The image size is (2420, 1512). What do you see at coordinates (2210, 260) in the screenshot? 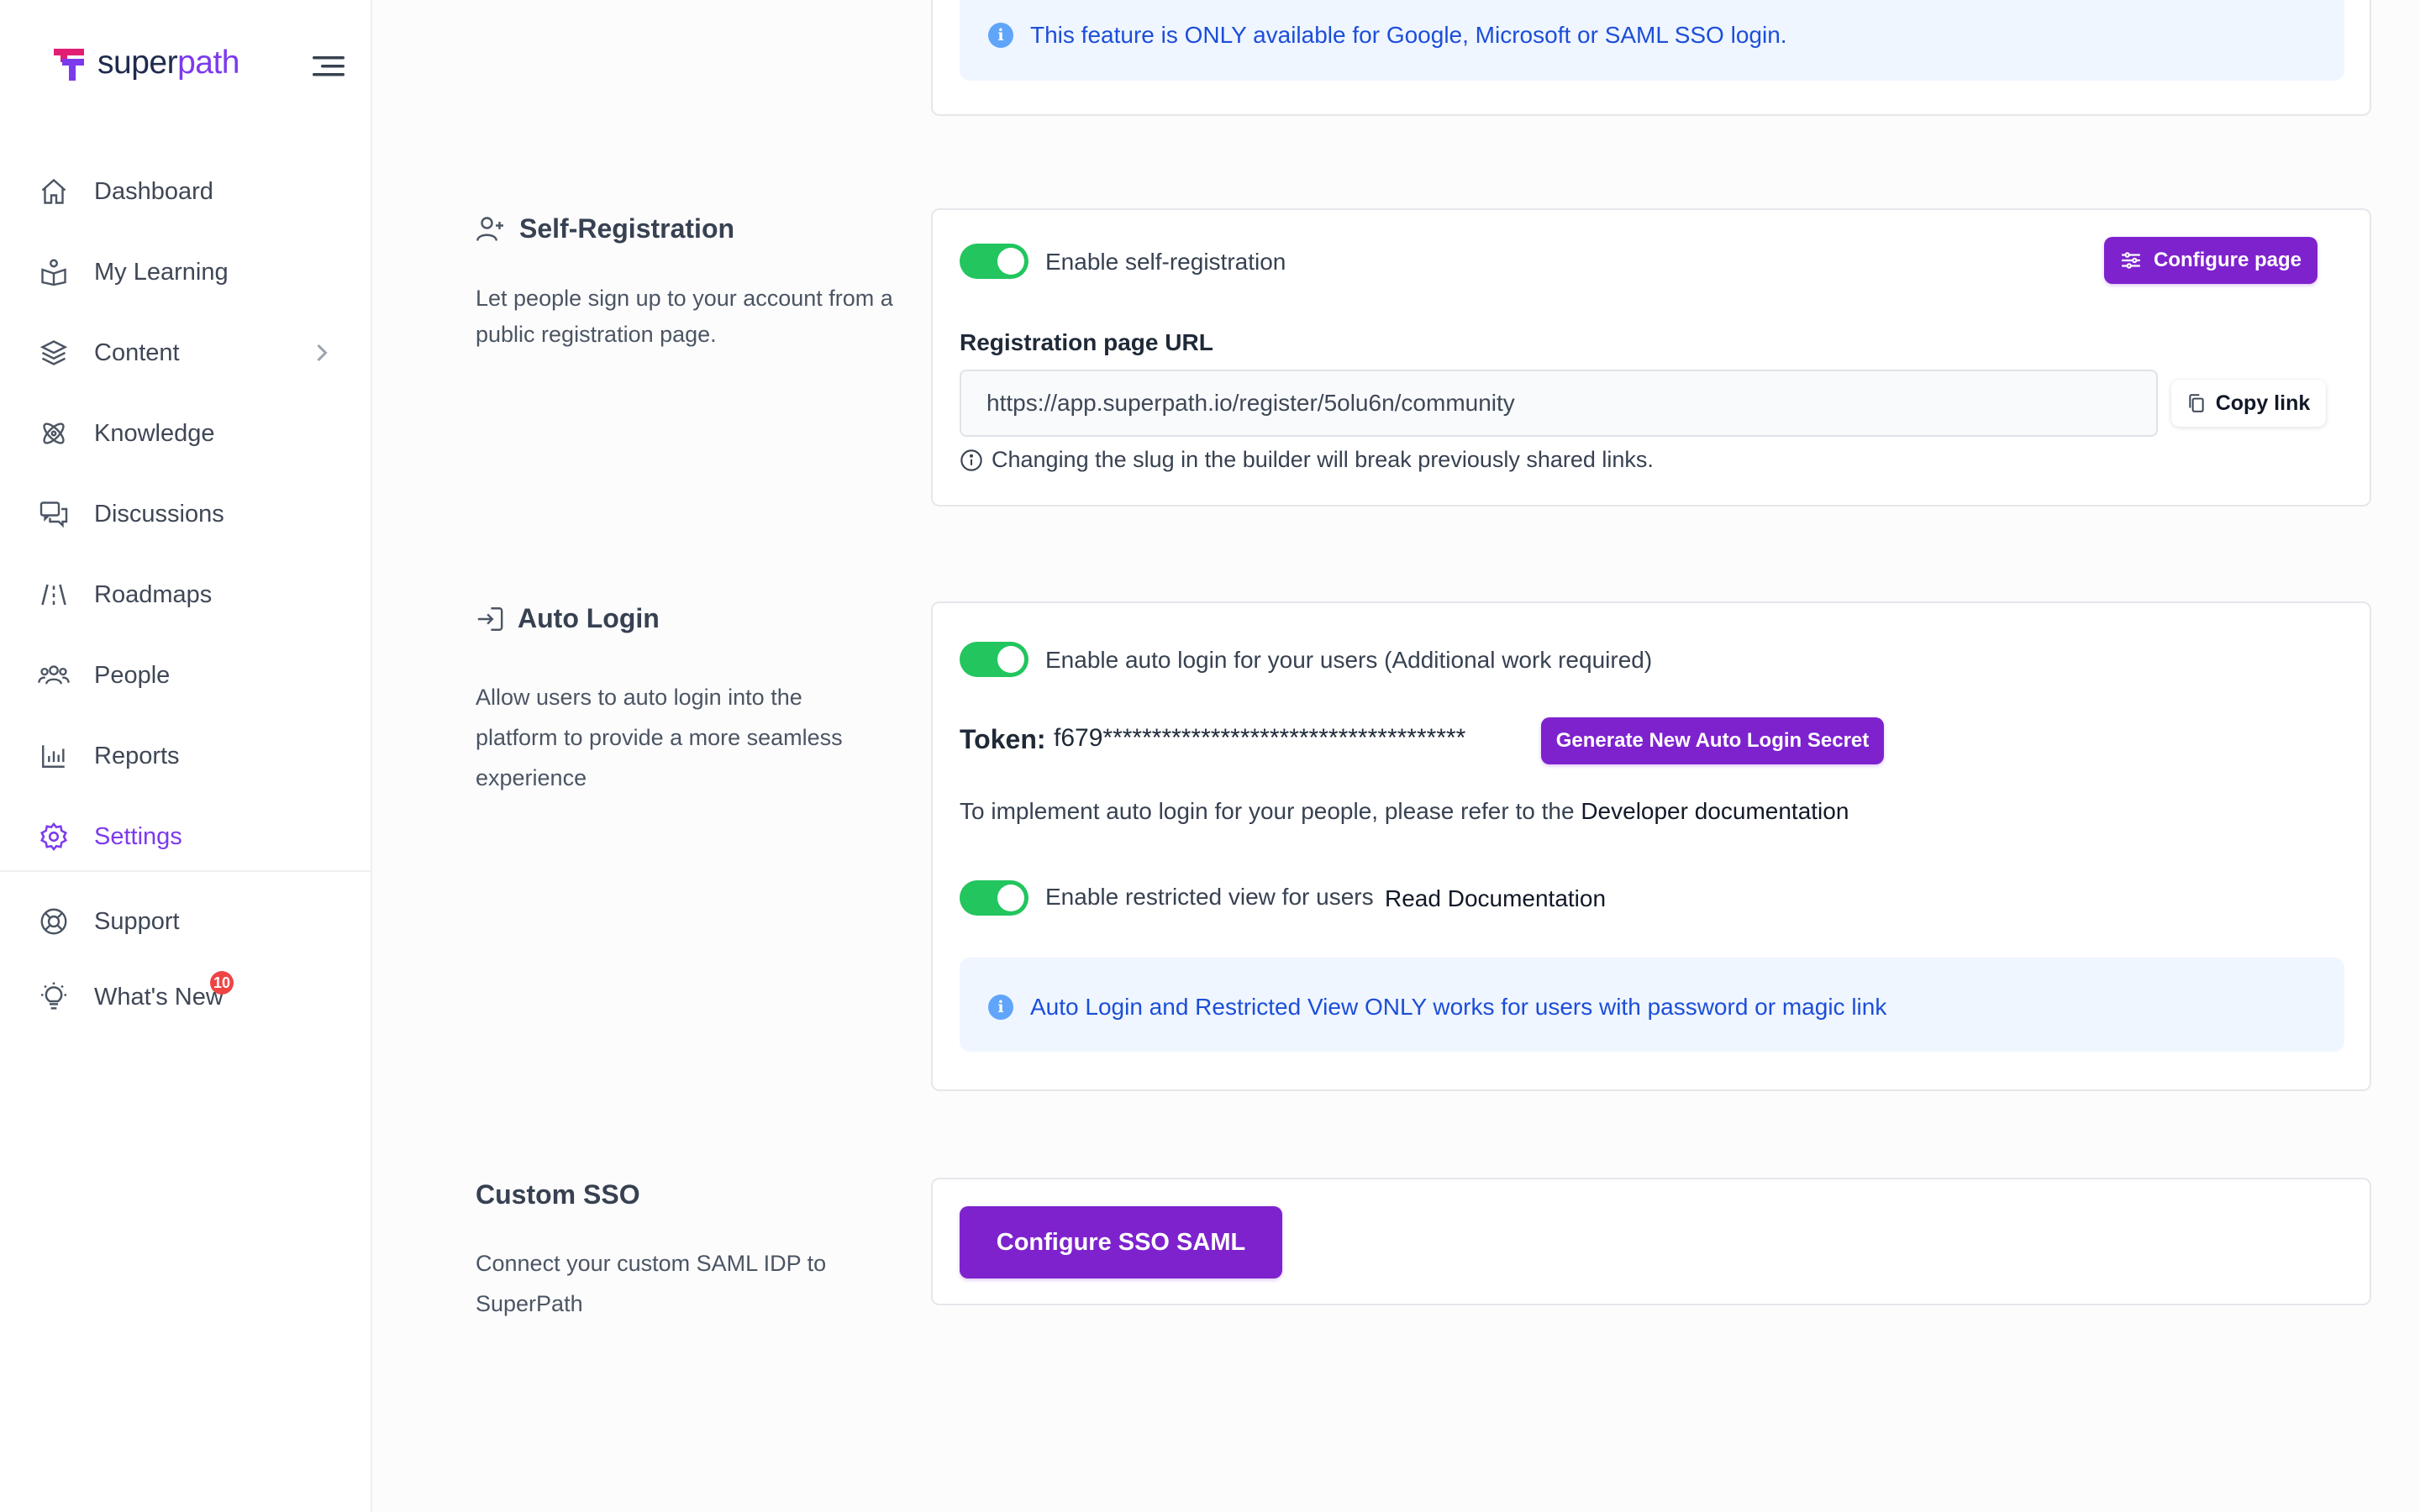
I see `configure-page-button: Configure page` at bounding box center [2210, 260].